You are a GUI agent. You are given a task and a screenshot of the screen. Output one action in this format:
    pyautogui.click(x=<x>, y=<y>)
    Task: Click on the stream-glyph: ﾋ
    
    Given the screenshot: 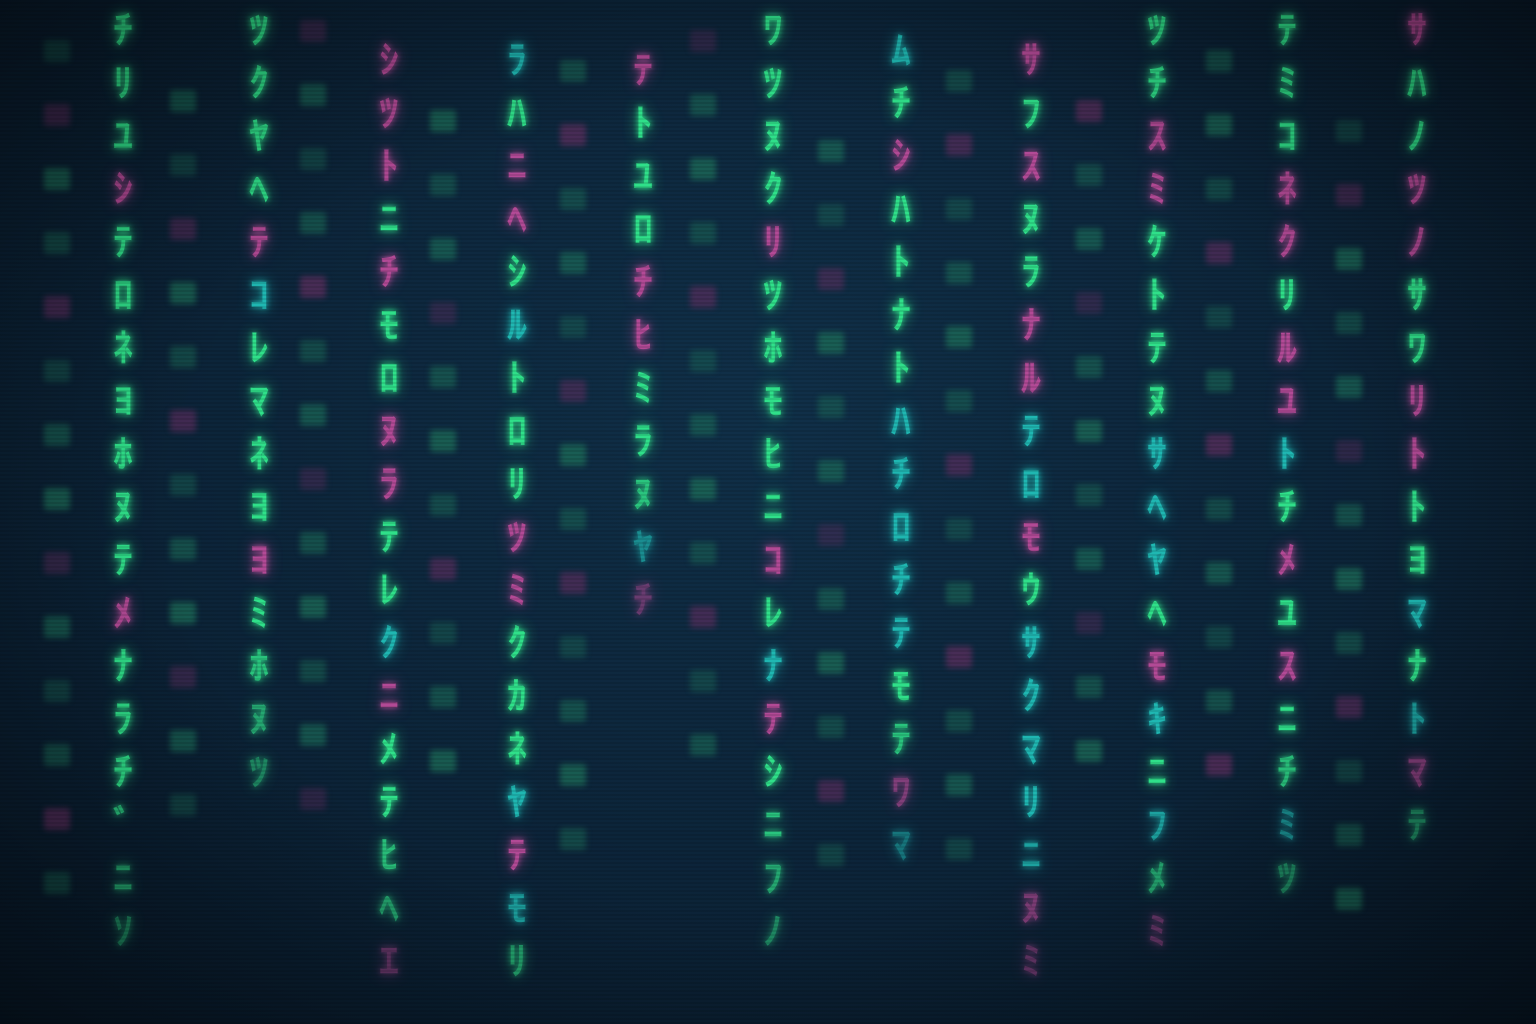 What is the action you would take?
    pyautogui.click(x=643, y=335)
    